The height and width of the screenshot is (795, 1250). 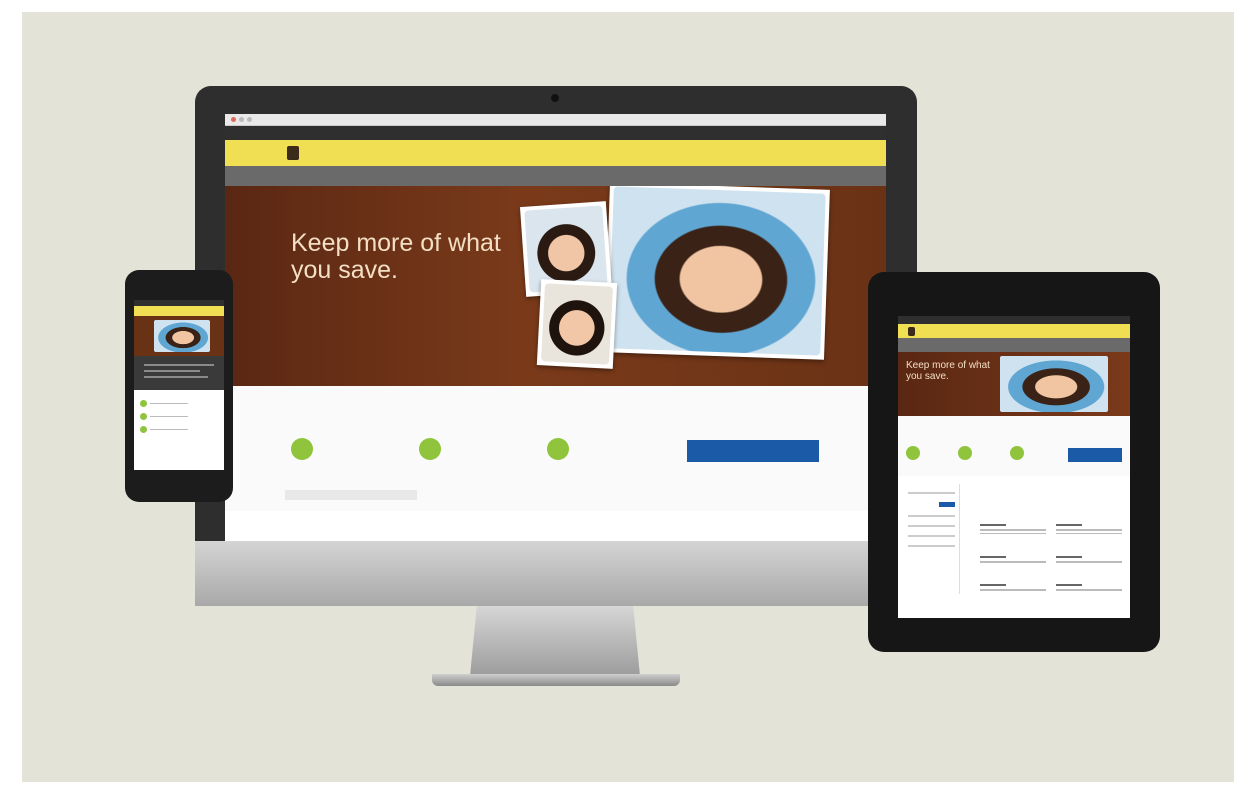 What do you see at coordinates (1014, 320) in the screenshot?
I see `tablet-utility-bar` at bounding box center [1014, 320].